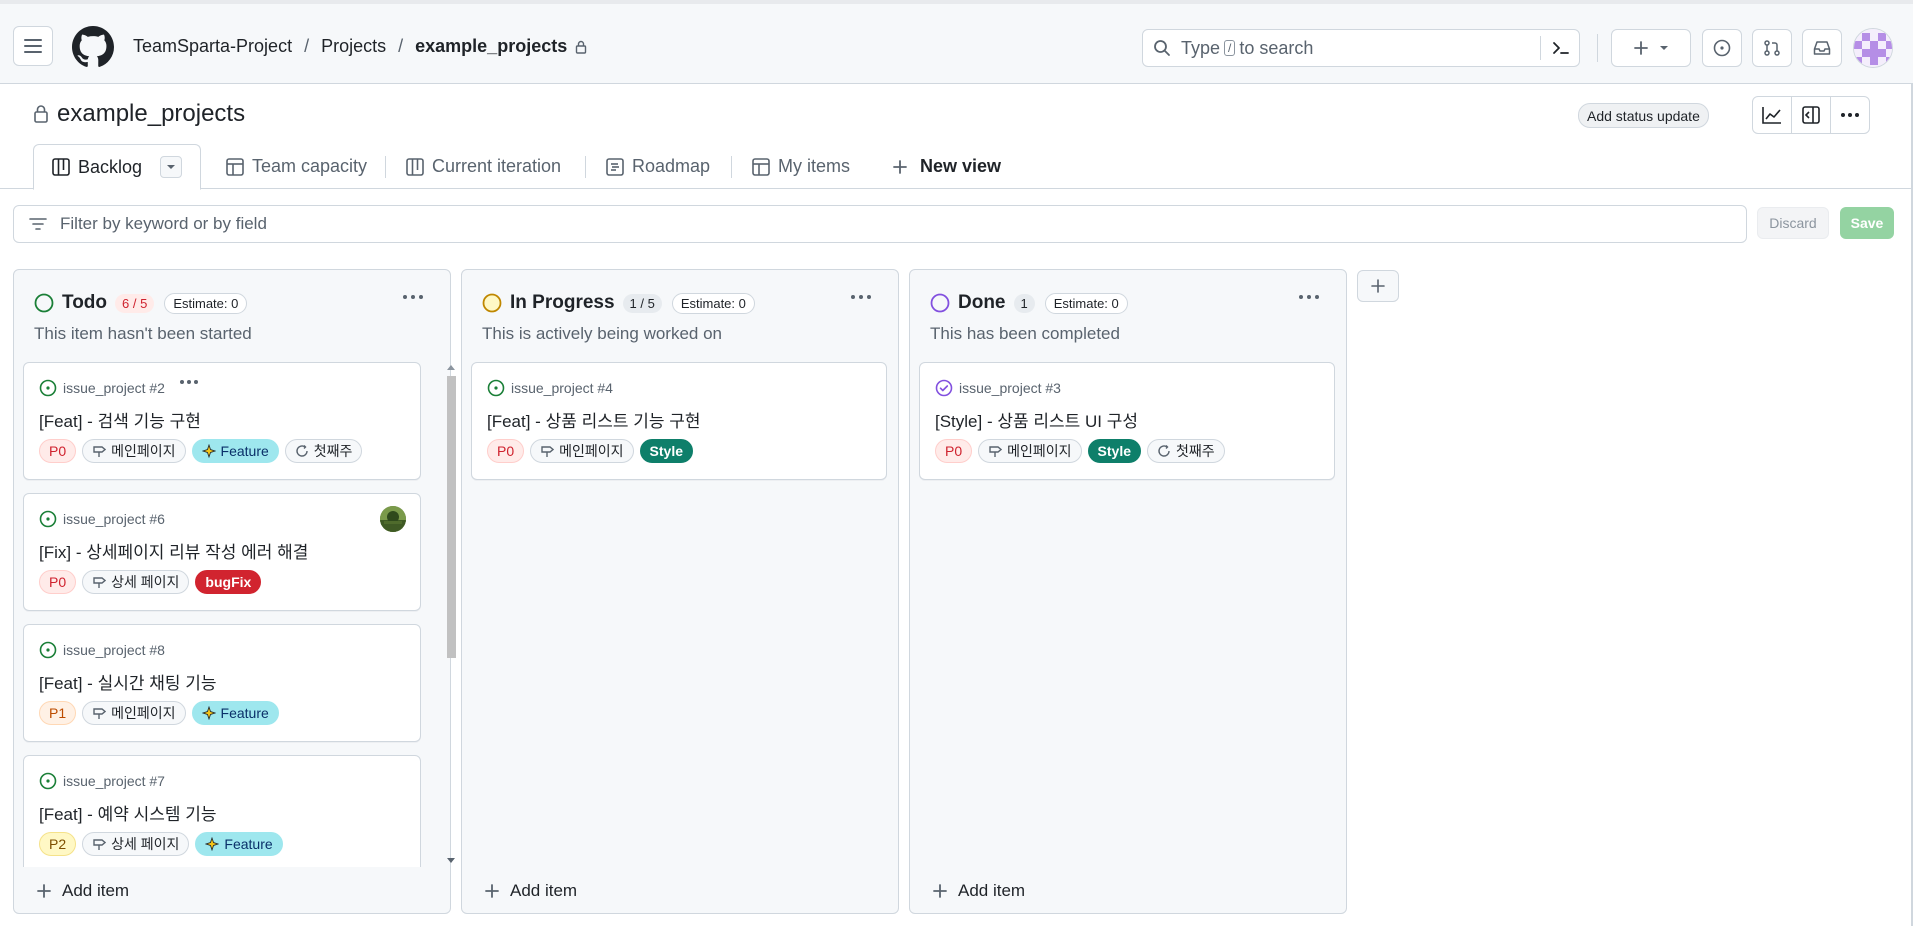 This screenshot has height=926, width=1913. I want to click on assignee-avatar, so click(393, 519).